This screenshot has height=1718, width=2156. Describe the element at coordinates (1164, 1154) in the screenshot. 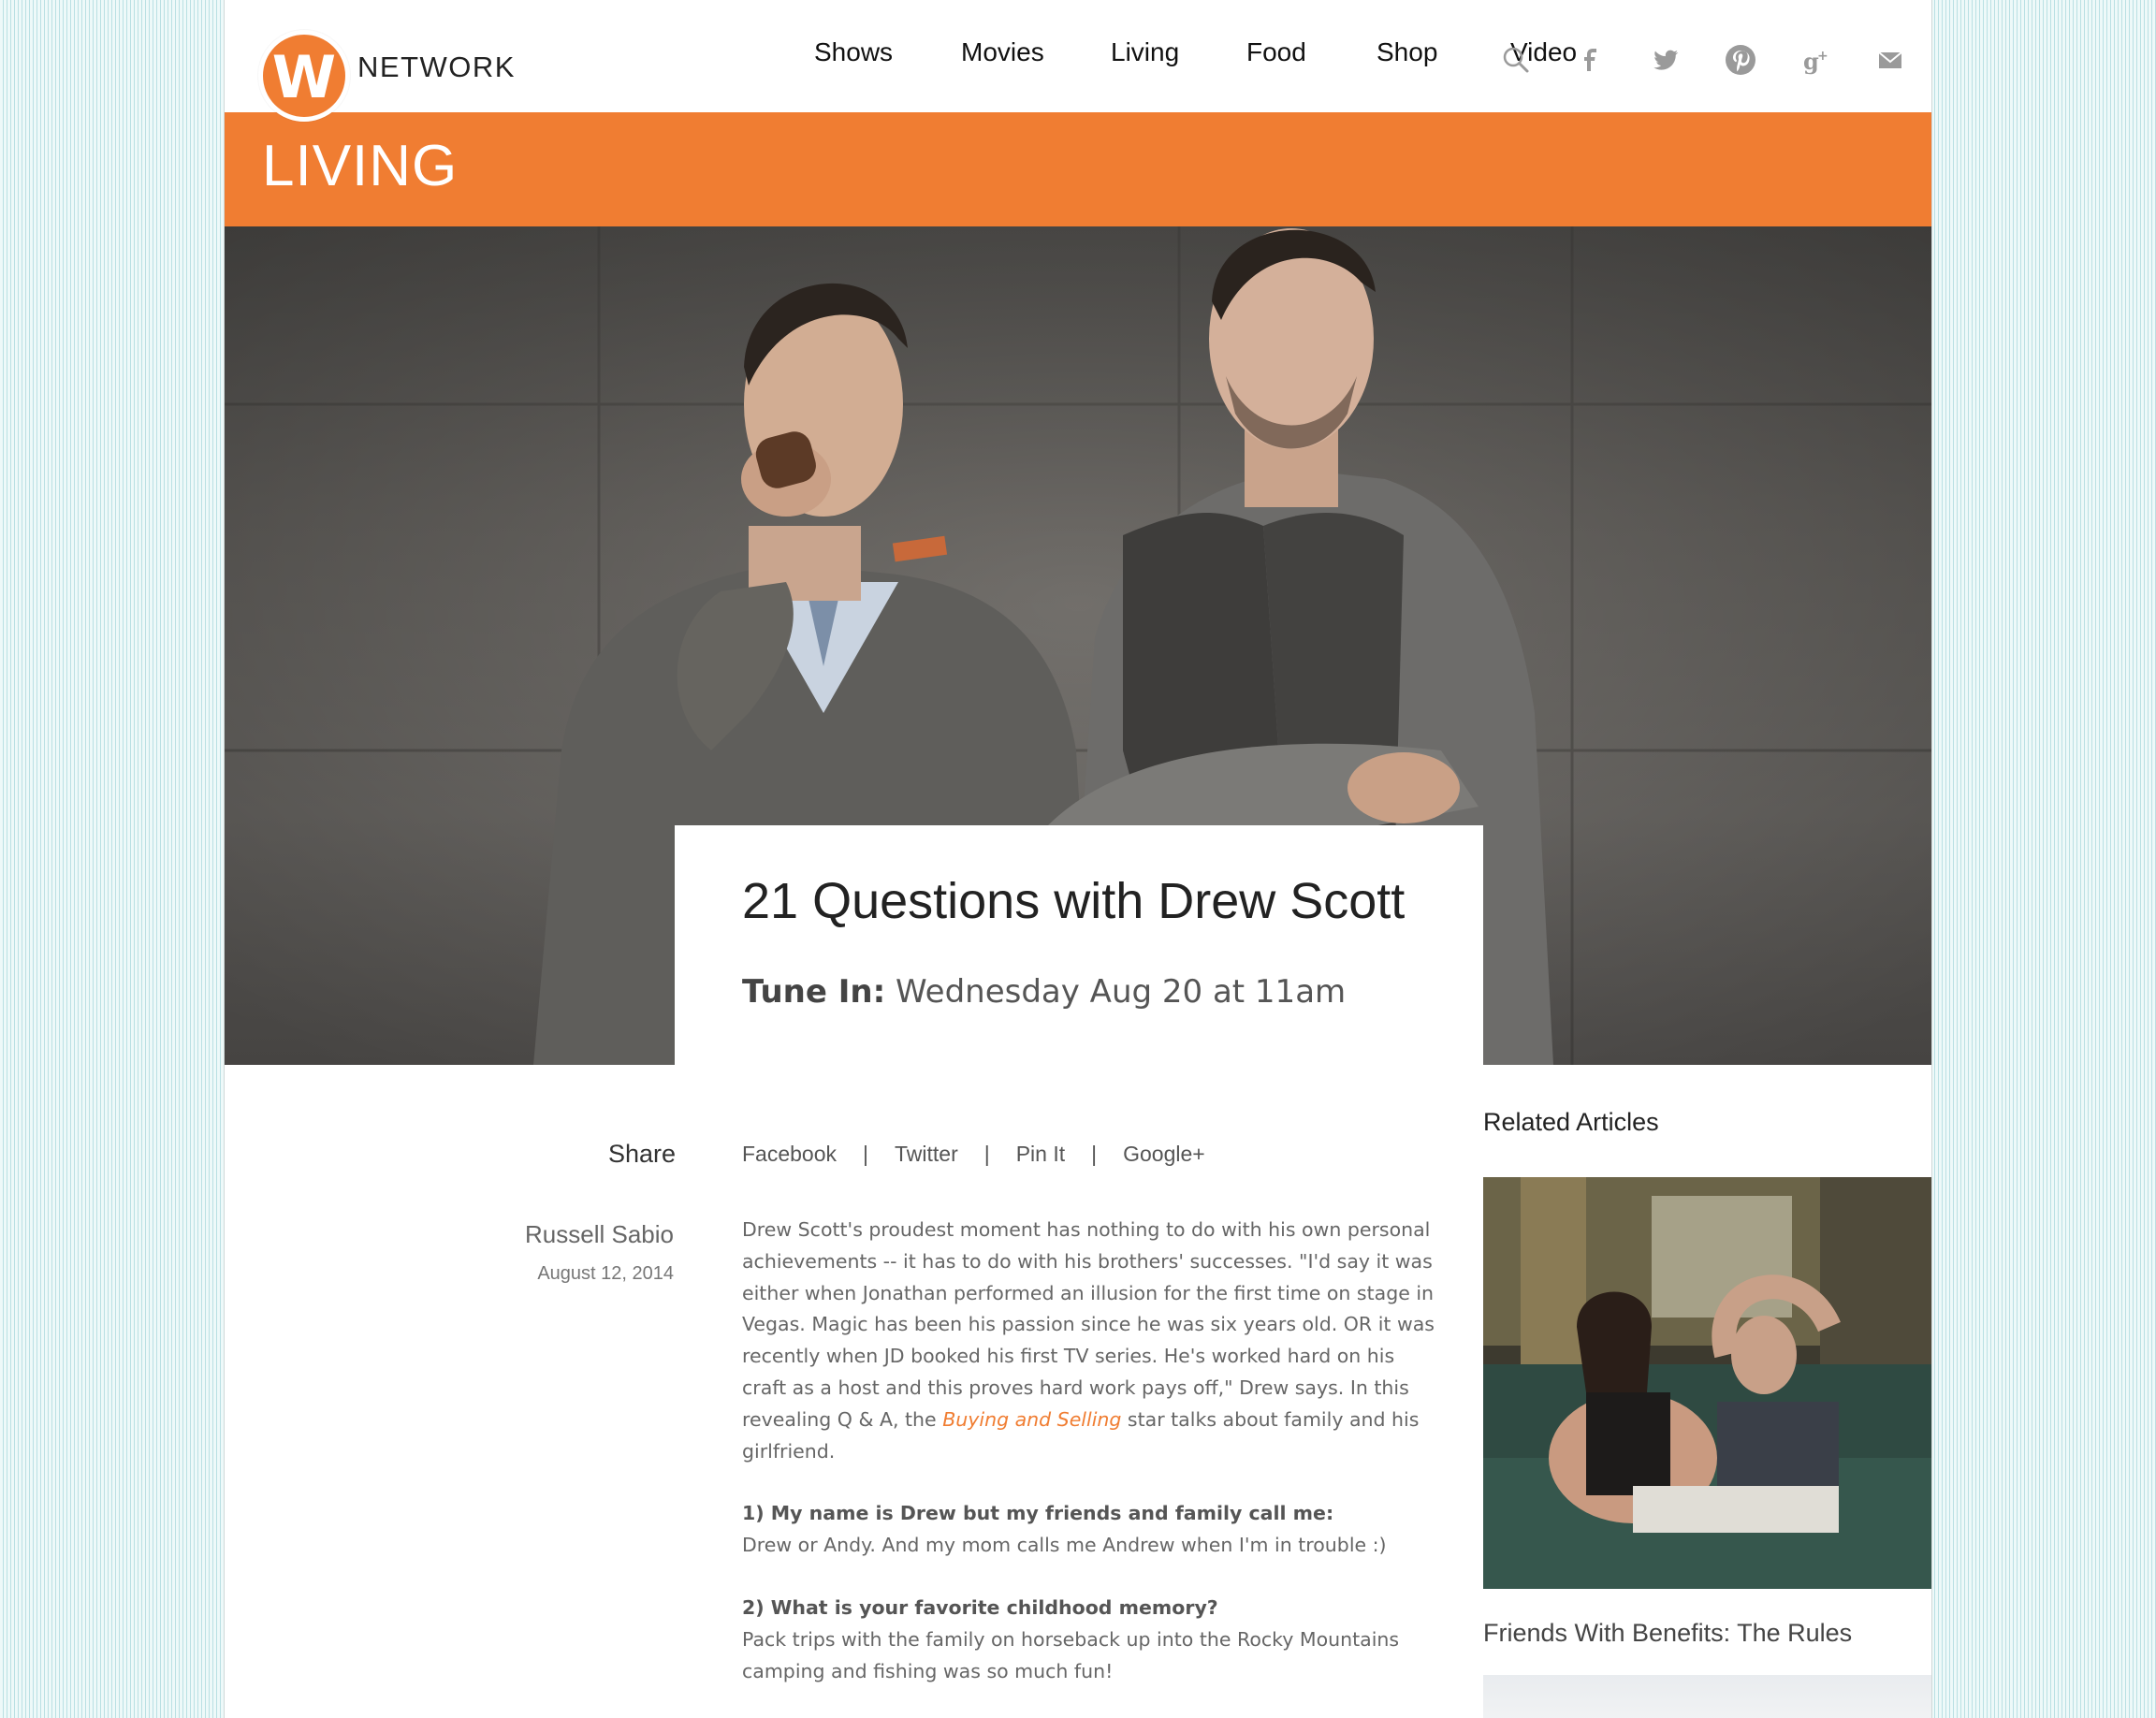

I see `share-googleplus-link: Google+` at that location.